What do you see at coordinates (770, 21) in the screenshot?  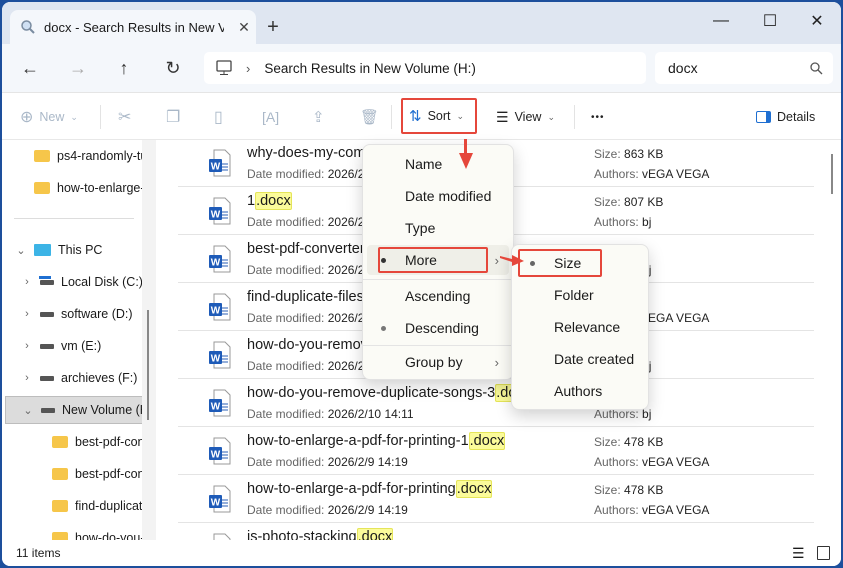 I see `maximize-button: ☐` at bounding box center [770, 21].